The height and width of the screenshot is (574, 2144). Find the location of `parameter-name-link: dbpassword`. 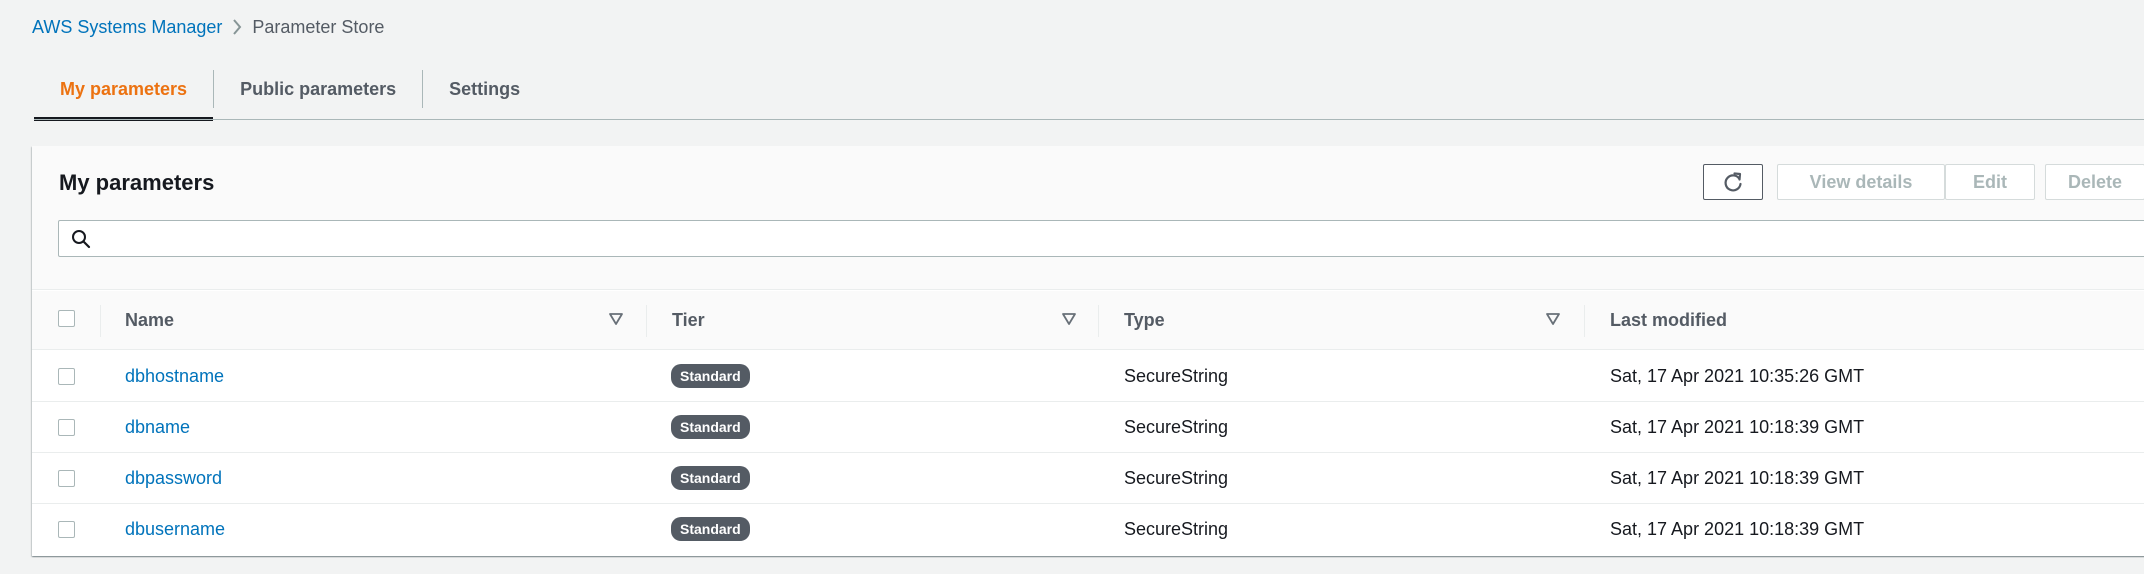

parameter-name-link: dbpassword is located at coordinates (173, 478).